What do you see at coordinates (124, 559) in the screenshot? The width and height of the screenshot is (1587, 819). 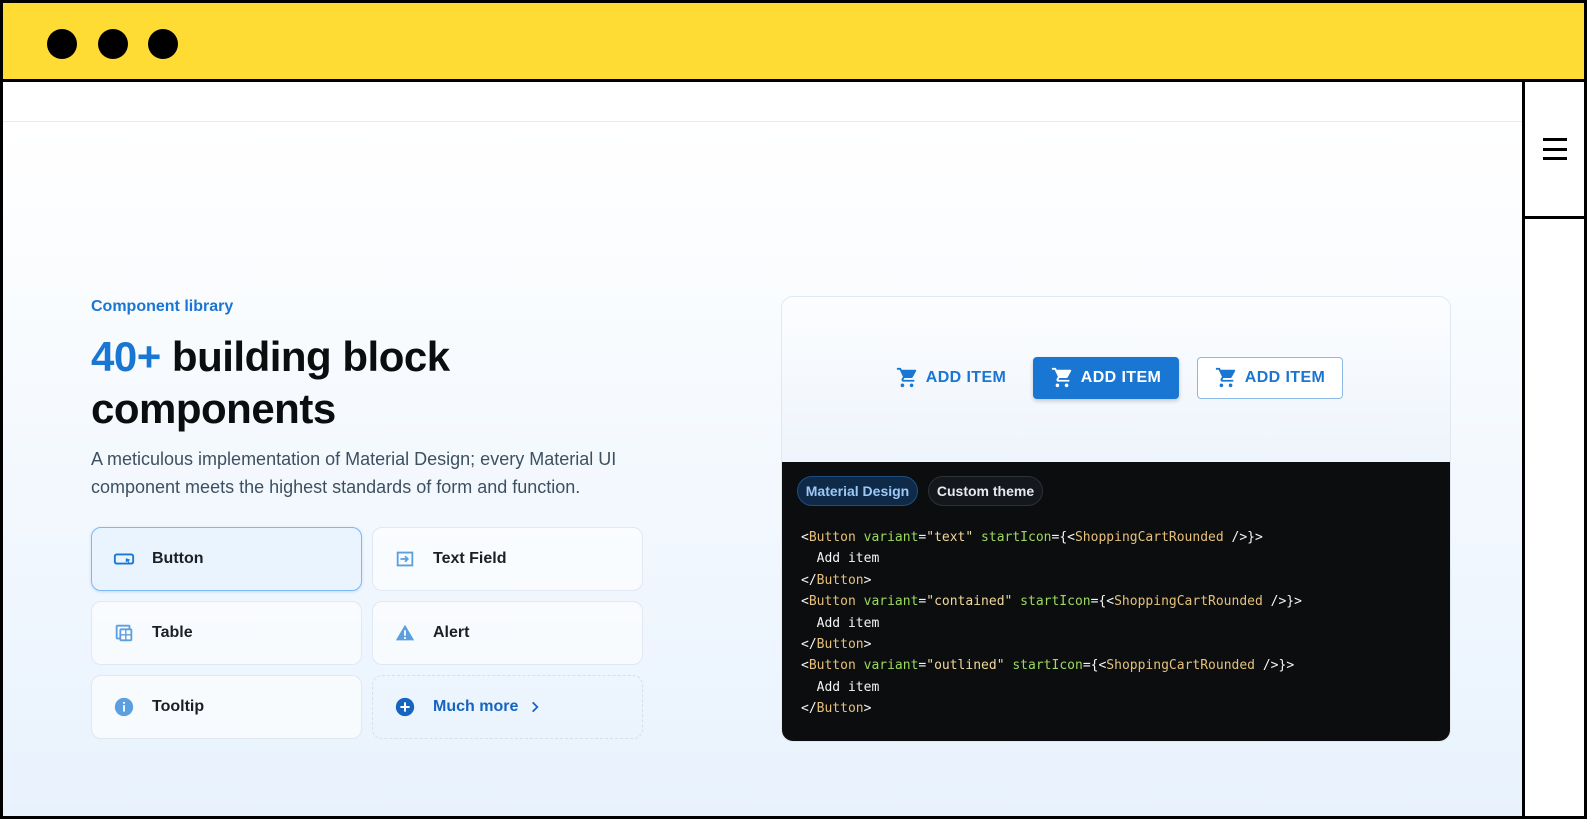 I see `button-icon` at bounding box center [124, 559].